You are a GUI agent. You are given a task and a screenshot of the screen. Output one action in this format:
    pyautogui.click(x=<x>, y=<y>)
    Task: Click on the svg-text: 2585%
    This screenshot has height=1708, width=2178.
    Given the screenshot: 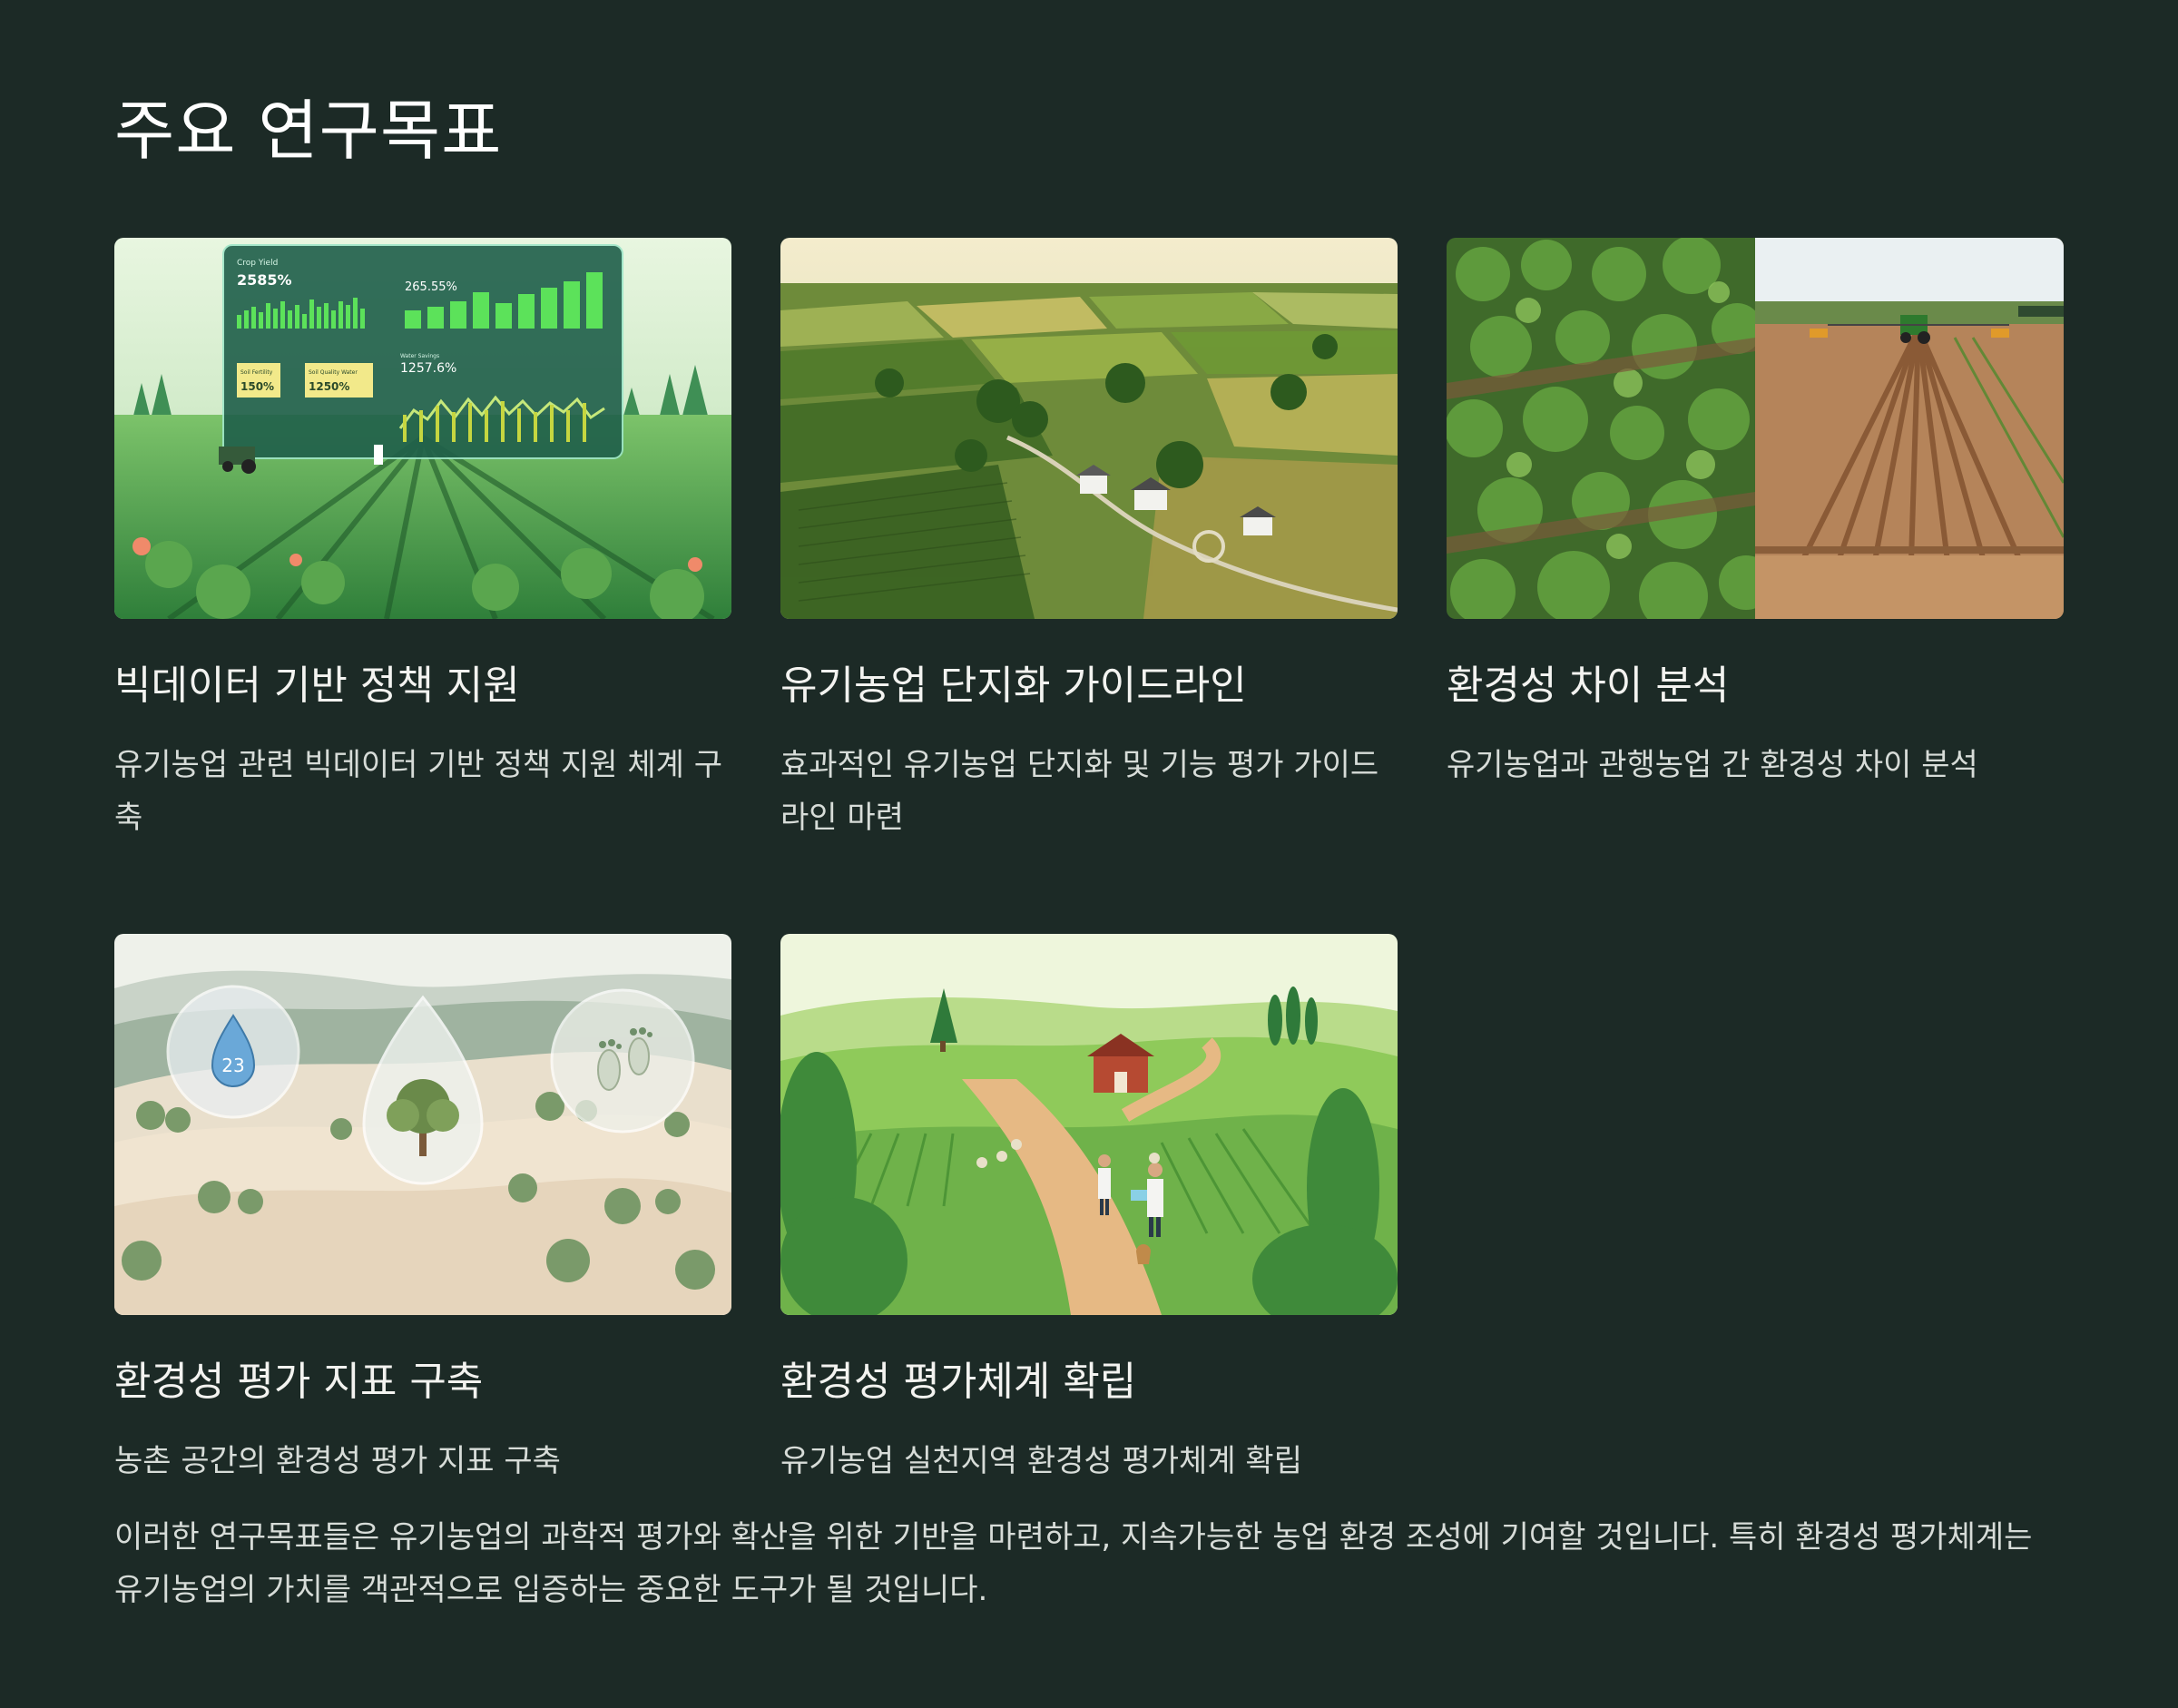 What is the action you would take?
    pyautogui.click(x=264, y=280)
    